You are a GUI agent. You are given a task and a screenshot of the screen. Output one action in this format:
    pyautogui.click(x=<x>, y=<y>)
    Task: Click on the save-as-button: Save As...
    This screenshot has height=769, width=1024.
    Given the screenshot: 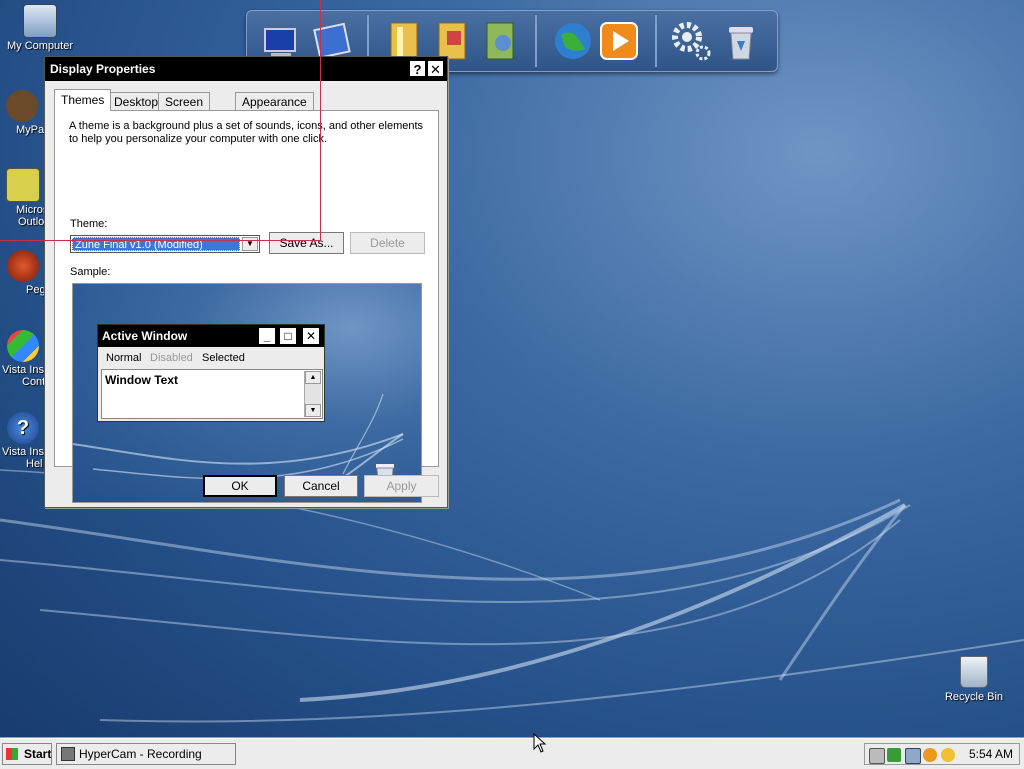 What is the action you would take?
    pyautogui.click(x=306, y=243)
    